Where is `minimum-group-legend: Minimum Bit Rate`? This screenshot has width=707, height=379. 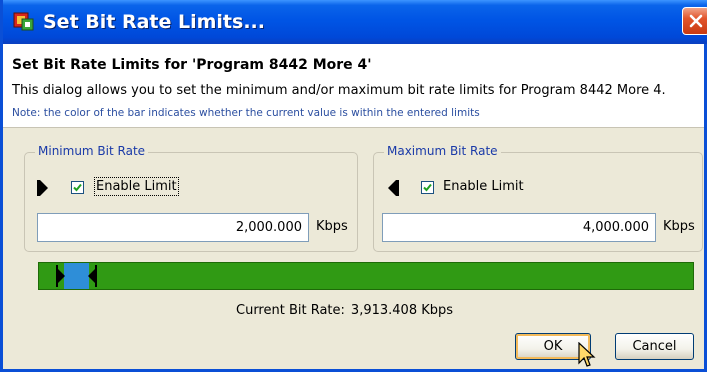
minimum-group-legend: Minimum Bit Rate is located at coordinates (92, 151).